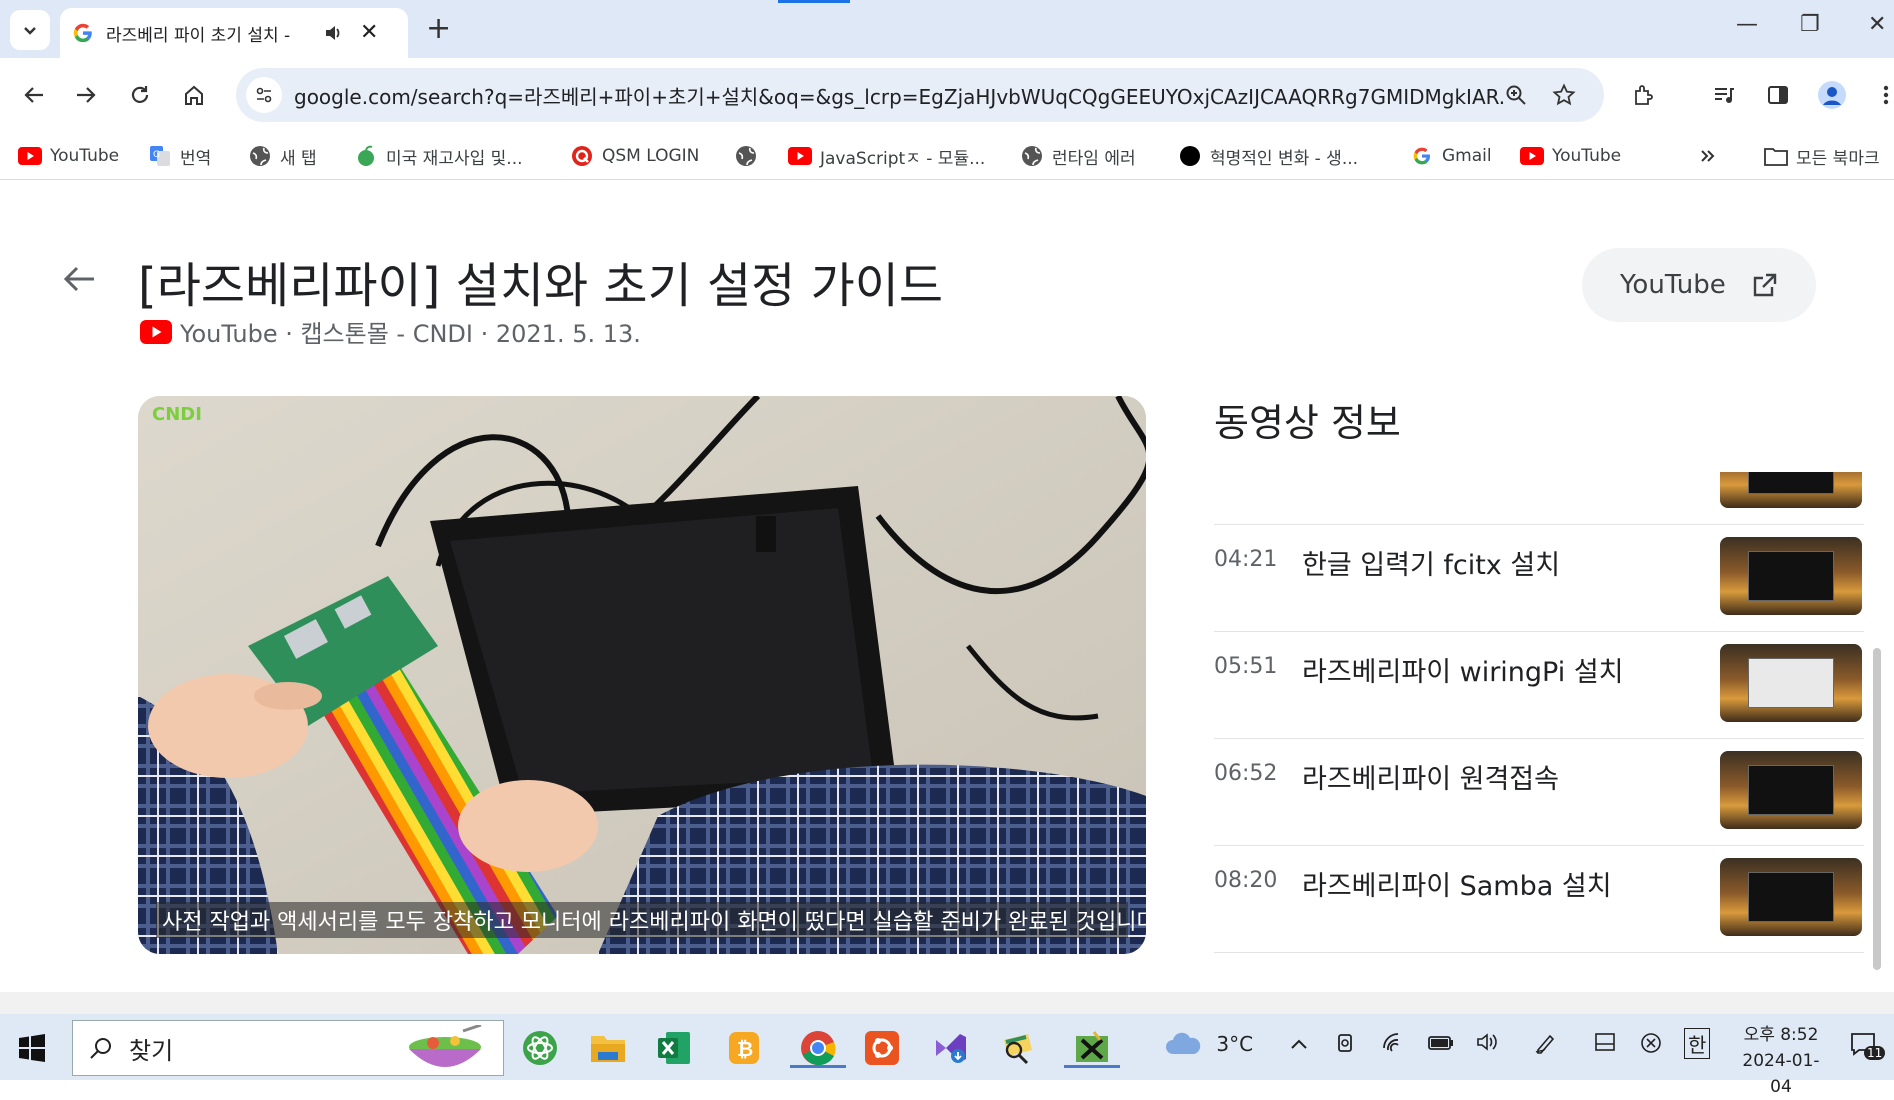  I want to click on notification-center-button: 11, so click(1868, 1047).